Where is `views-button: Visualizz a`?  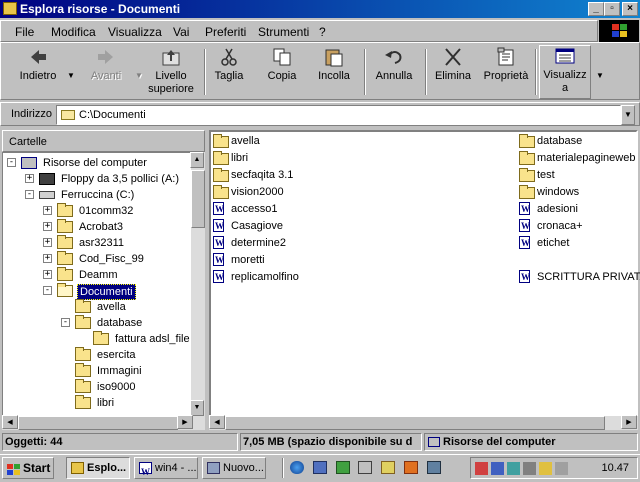
views-button: Visualizz a is located at coordinates (565, 72).